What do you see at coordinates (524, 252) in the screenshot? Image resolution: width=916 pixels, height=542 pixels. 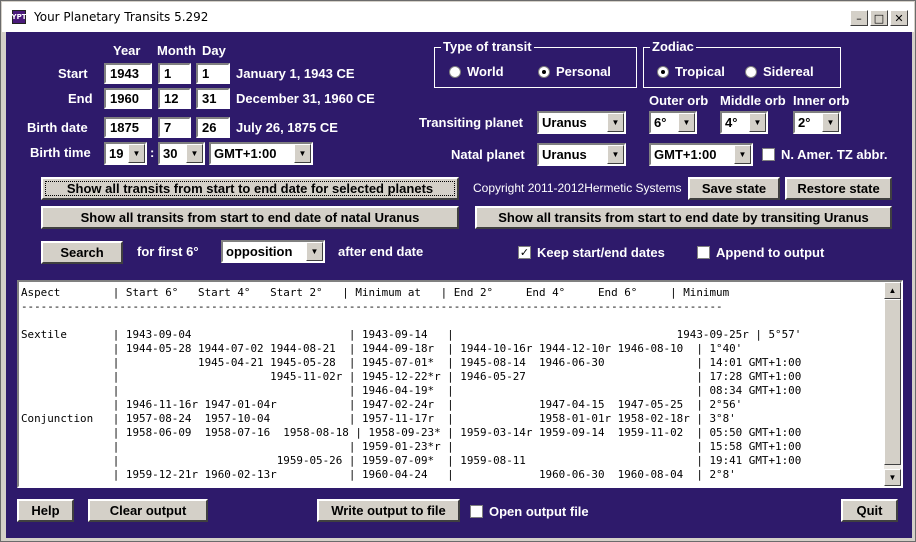 I see `checkmark-icon: ✓` at bounding box center [524, 252].